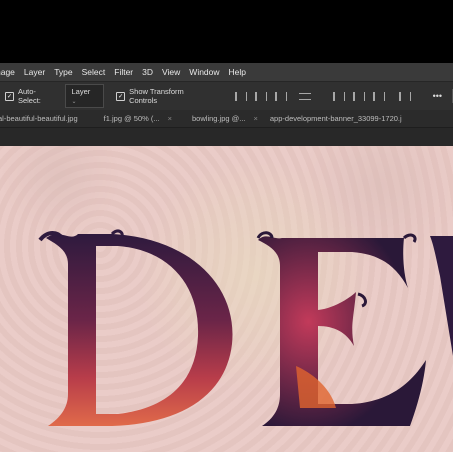  What do you see at coordinates (121, 96) in the screenshot?
I see `show-transform-checkbox: ✓` at bounding box center [121, 96].